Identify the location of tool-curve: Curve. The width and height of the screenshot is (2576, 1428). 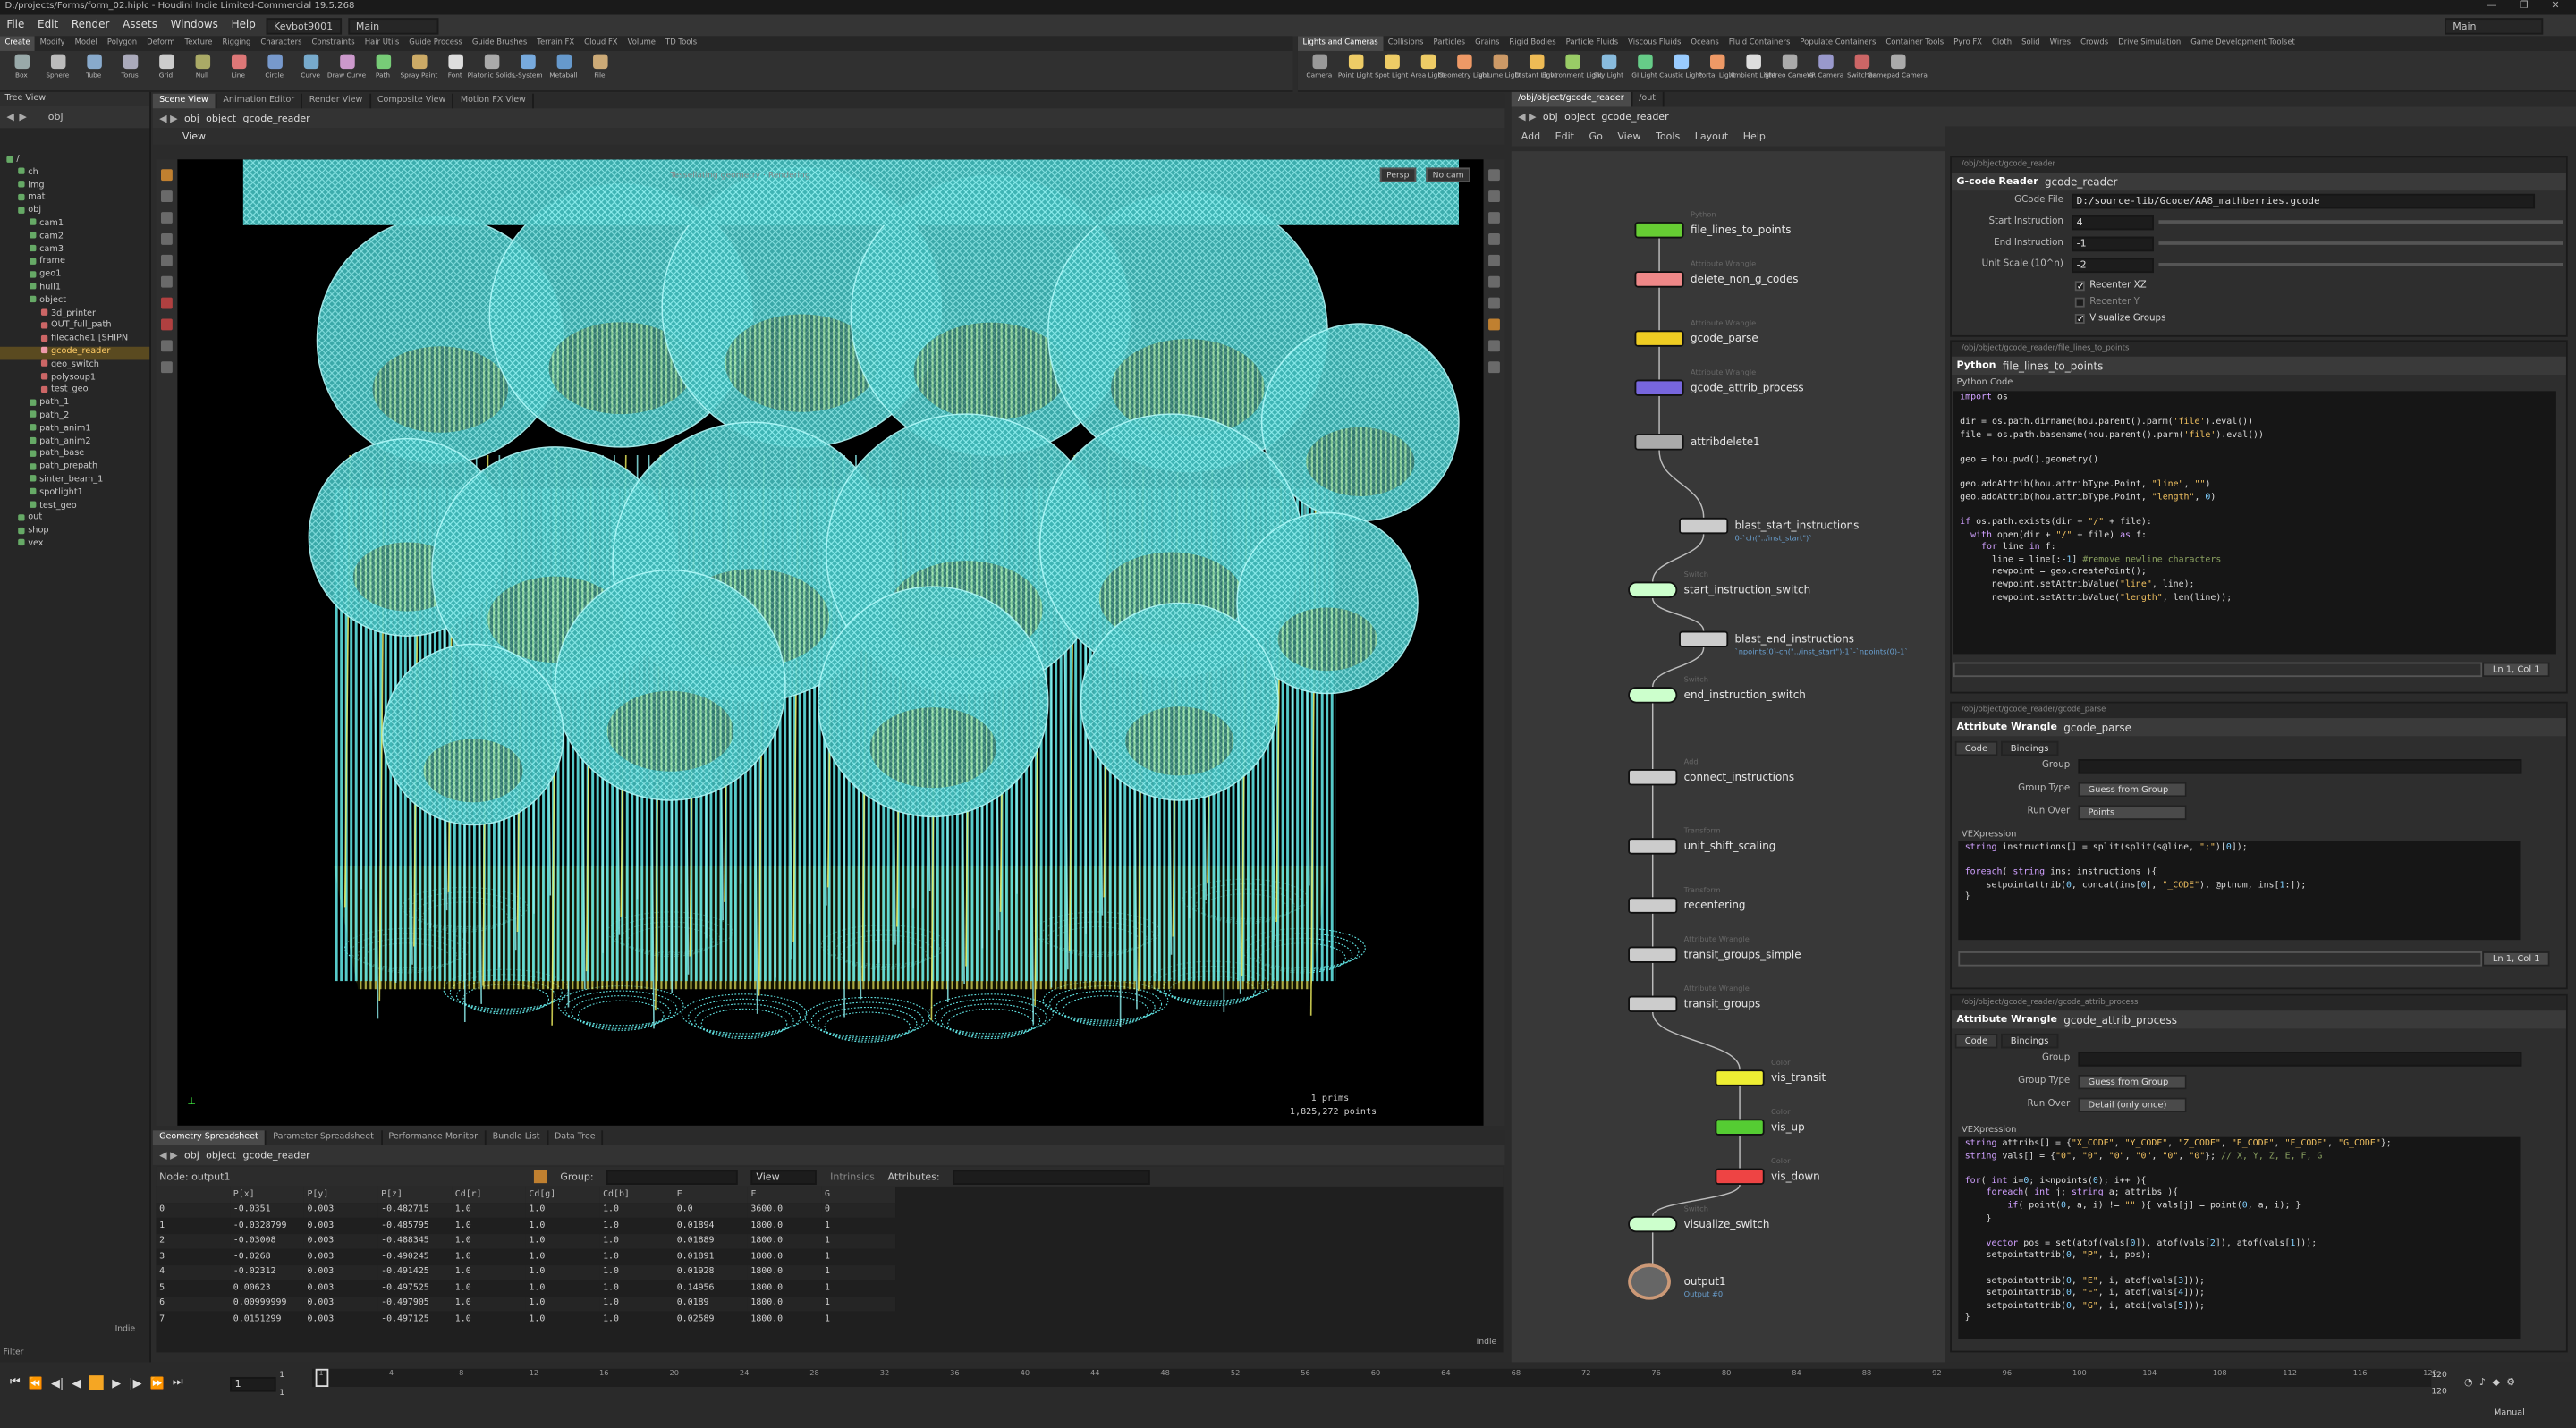
(310, 71).